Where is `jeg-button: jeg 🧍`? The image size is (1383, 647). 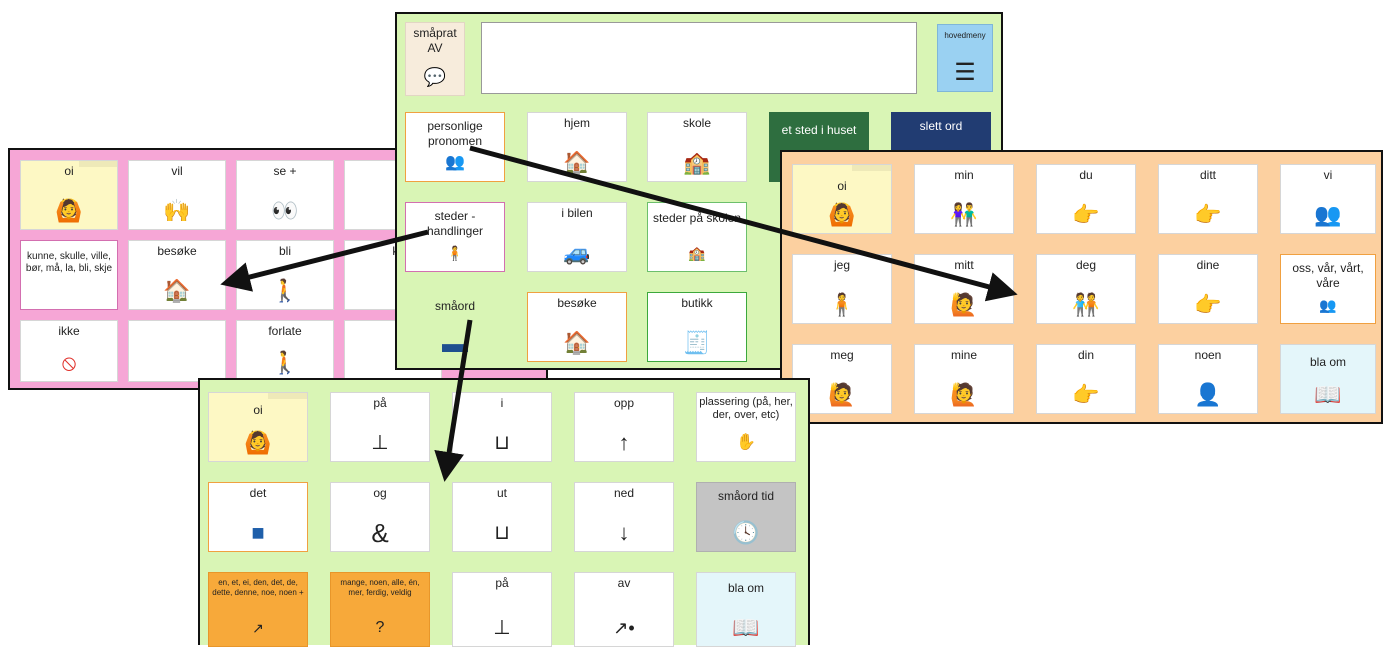
jeg-button: jeg 🧍 is located at coordinates (842, 289).